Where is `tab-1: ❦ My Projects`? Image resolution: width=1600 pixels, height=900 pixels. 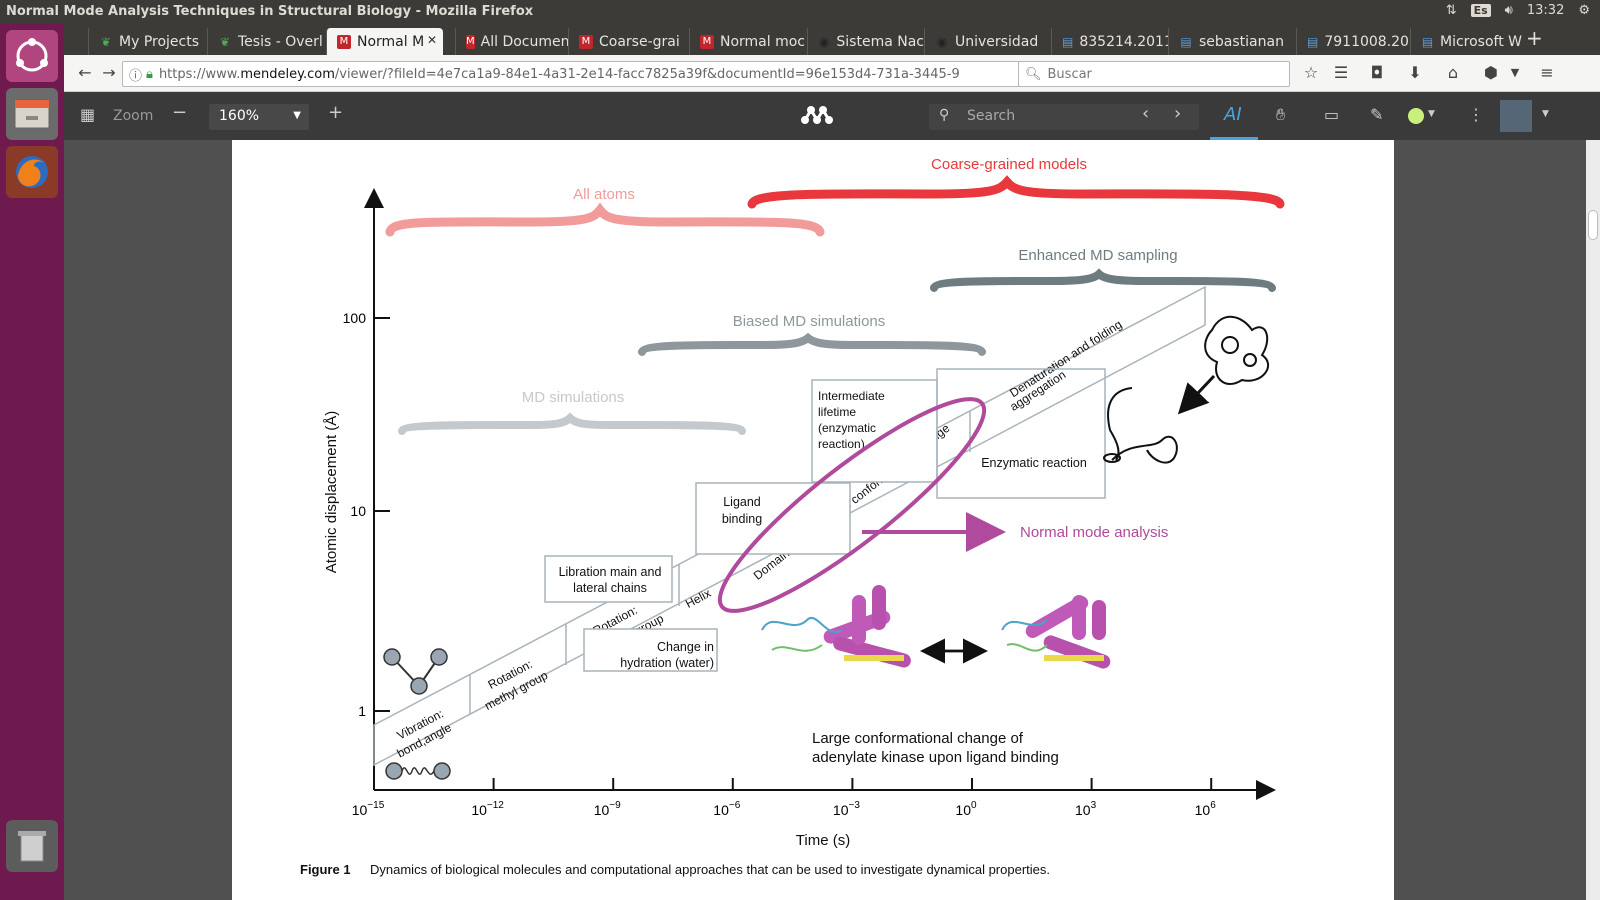
tab-1: ❦ My Projects is located at coordinates (147, 41).